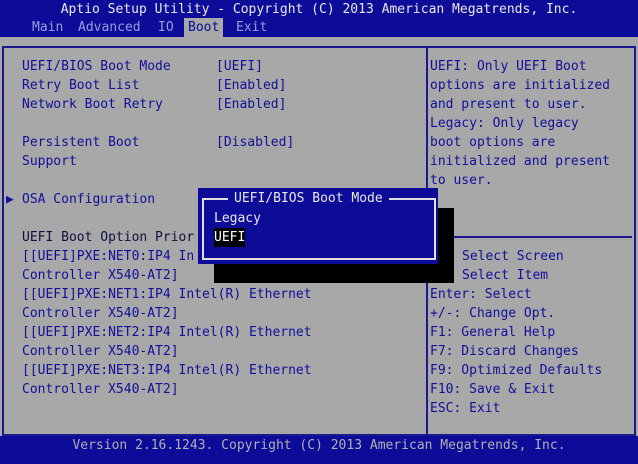 The height and width of the screenshot is (464, 638). Describe the element at coordinates (230, 237) in the screenshot. I see `popup-option-uefi: UEFI` at that location.